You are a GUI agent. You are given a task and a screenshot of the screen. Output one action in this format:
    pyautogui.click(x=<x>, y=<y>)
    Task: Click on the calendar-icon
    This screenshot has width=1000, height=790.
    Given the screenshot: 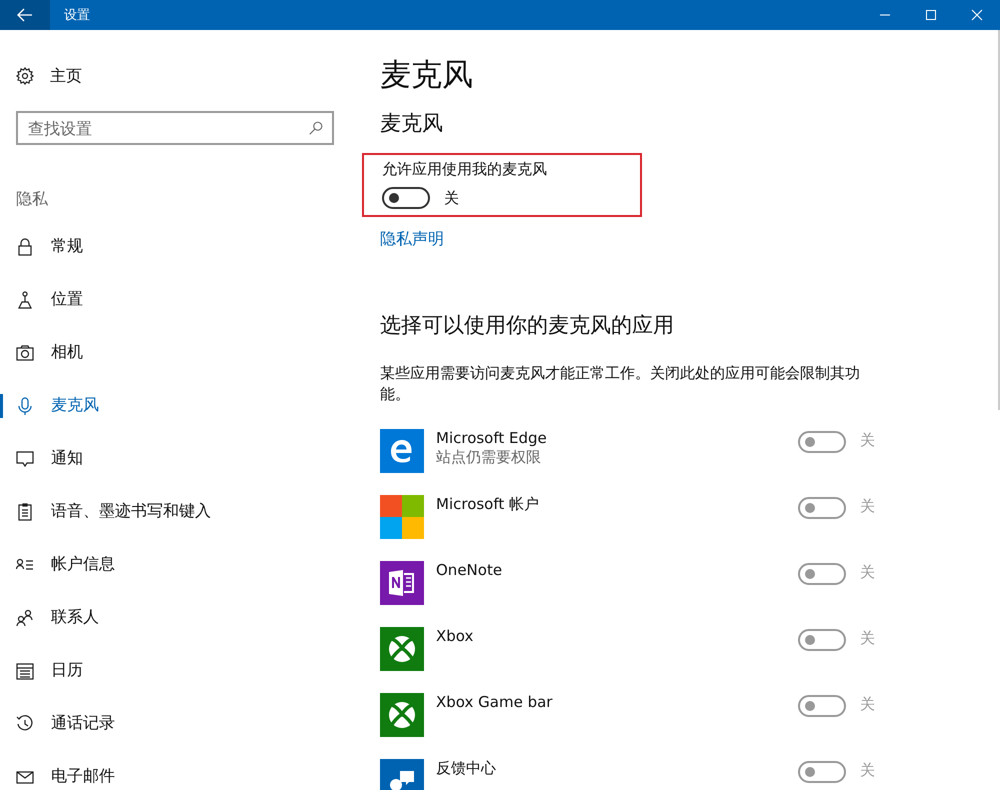 What is the action you would take?
    pyautogui.click(x=25, y=671)
    